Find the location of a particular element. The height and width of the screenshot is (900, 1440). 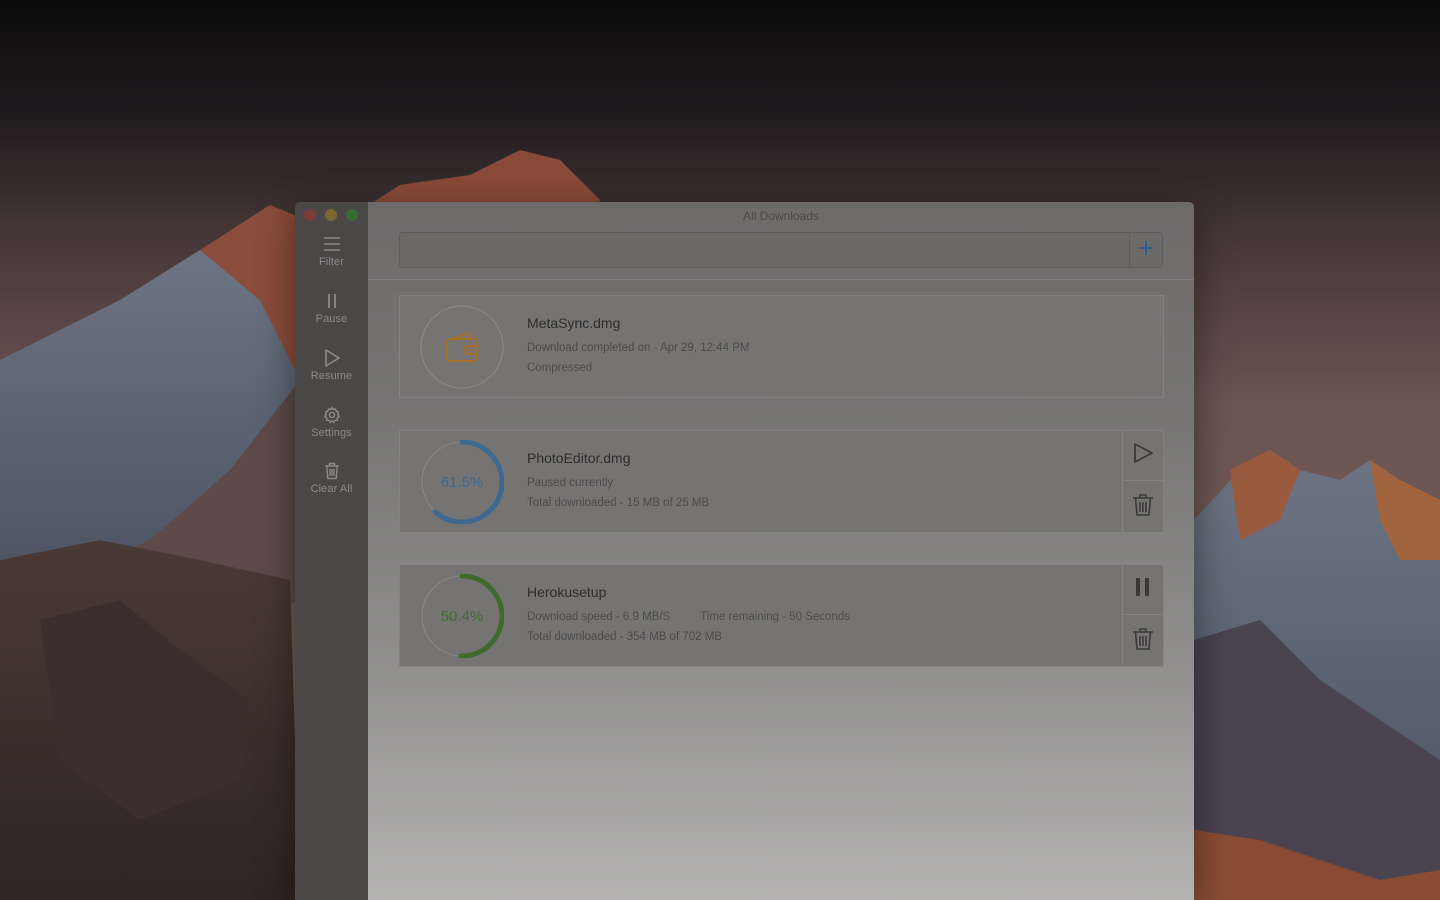

pause-button is located at coordinates (1143, 590).